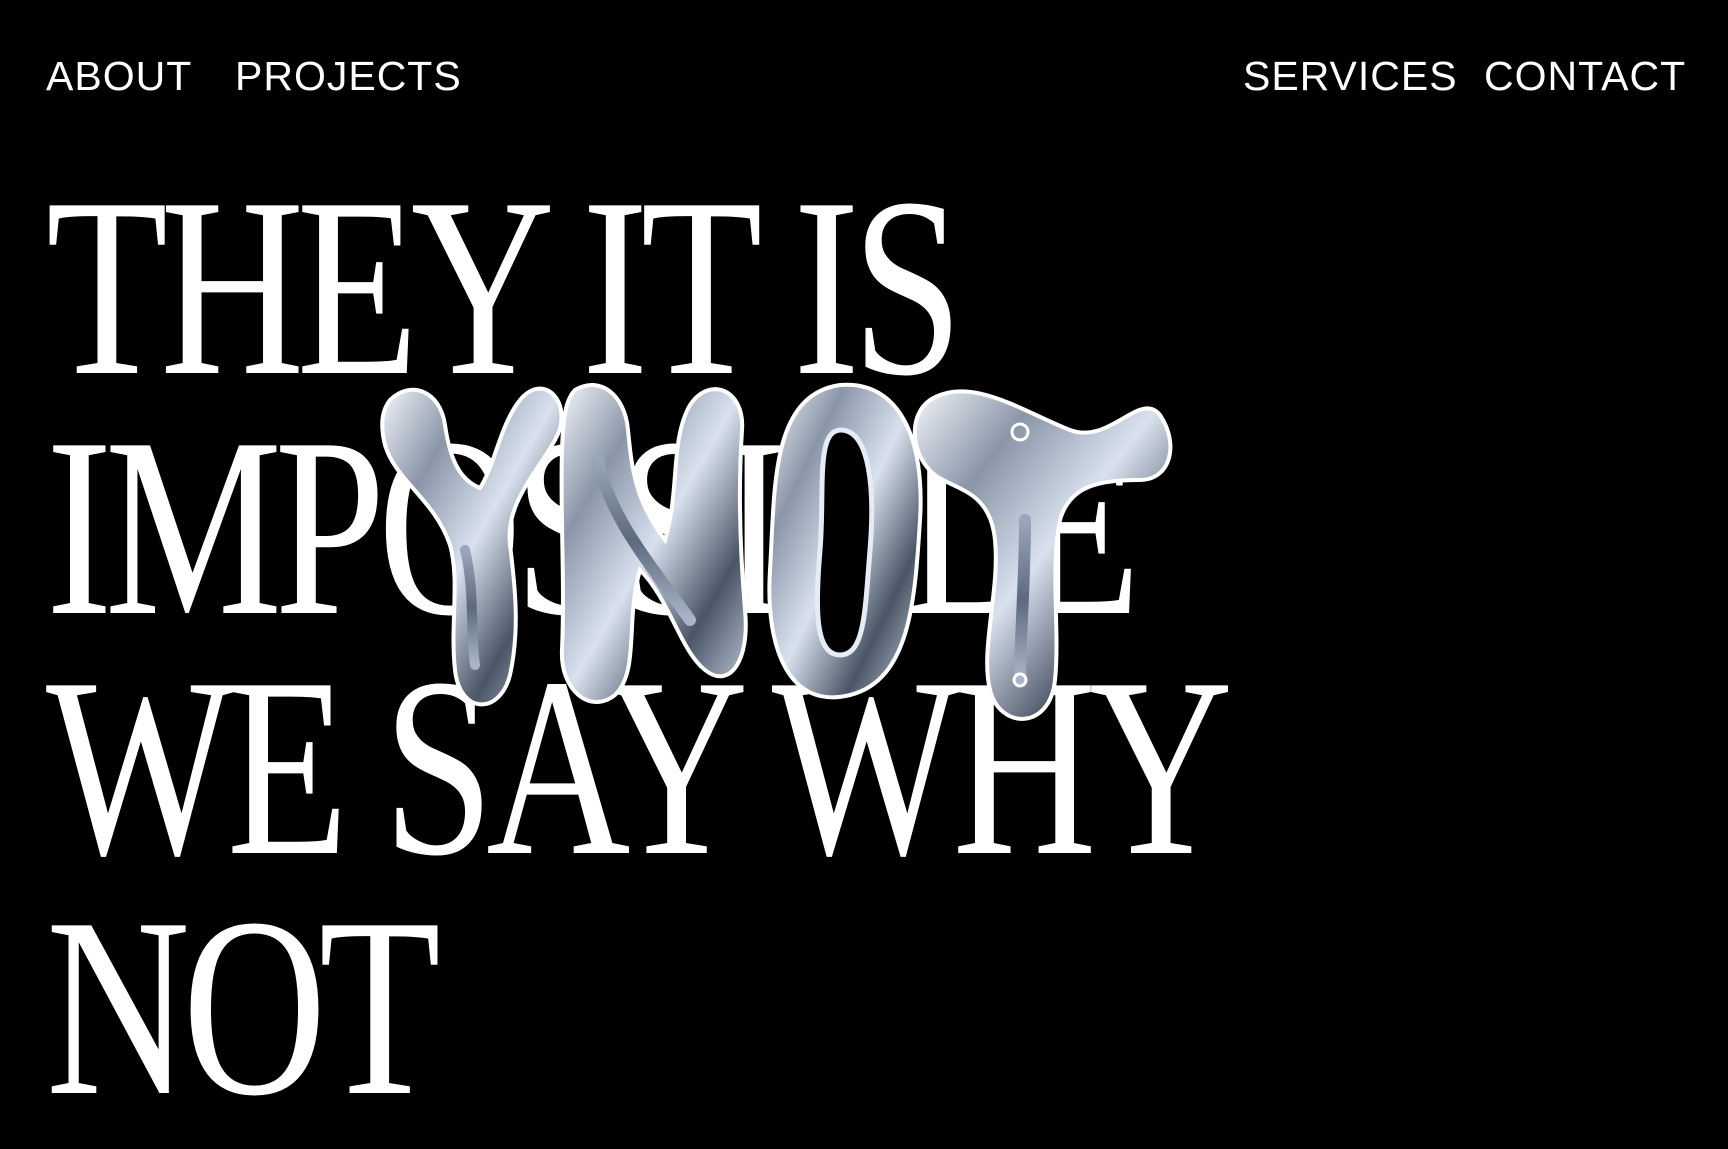 The width and height of the screenshot is (1728, 1149). Describe the element at coordinates (1042, 555) in the screenshot. I see `chrome-letter-t` at that location.